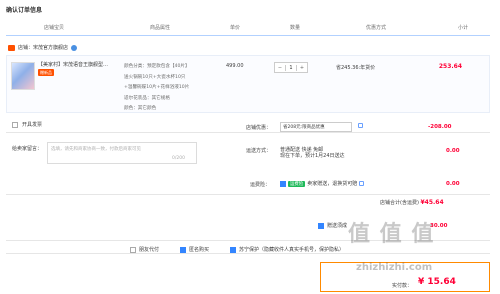 This screenshot has height=294, width=500. What do you see at coordinates (463, 28) in the screenshot?
I see `col-header-subtotal: 小计` at bounding box center [463, 28].